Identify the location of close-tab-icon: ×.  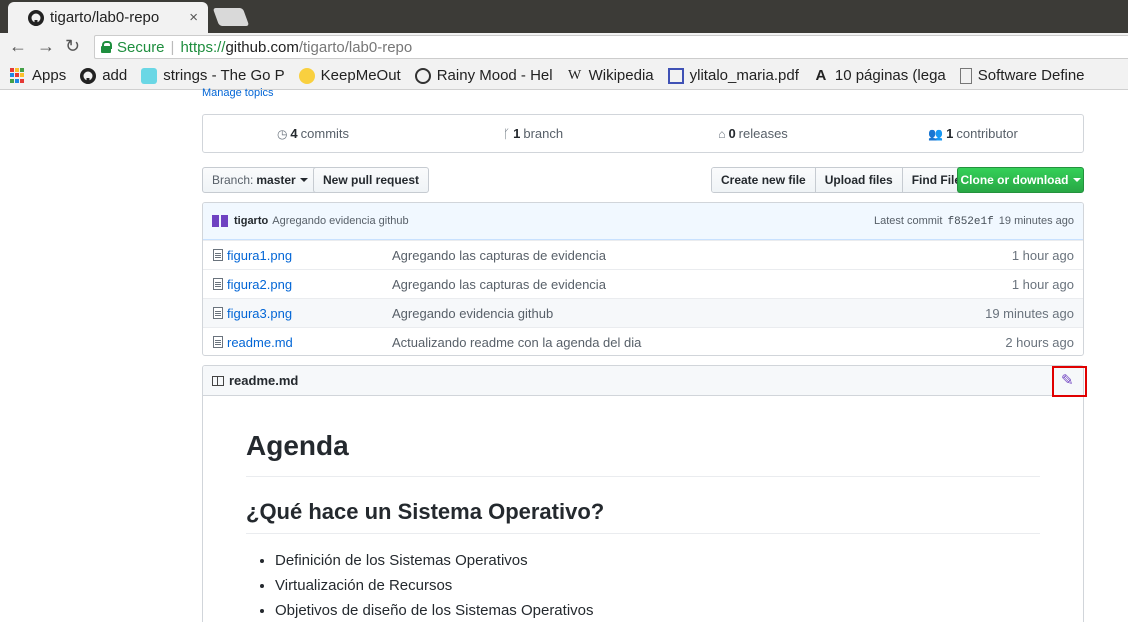
(193, 17).